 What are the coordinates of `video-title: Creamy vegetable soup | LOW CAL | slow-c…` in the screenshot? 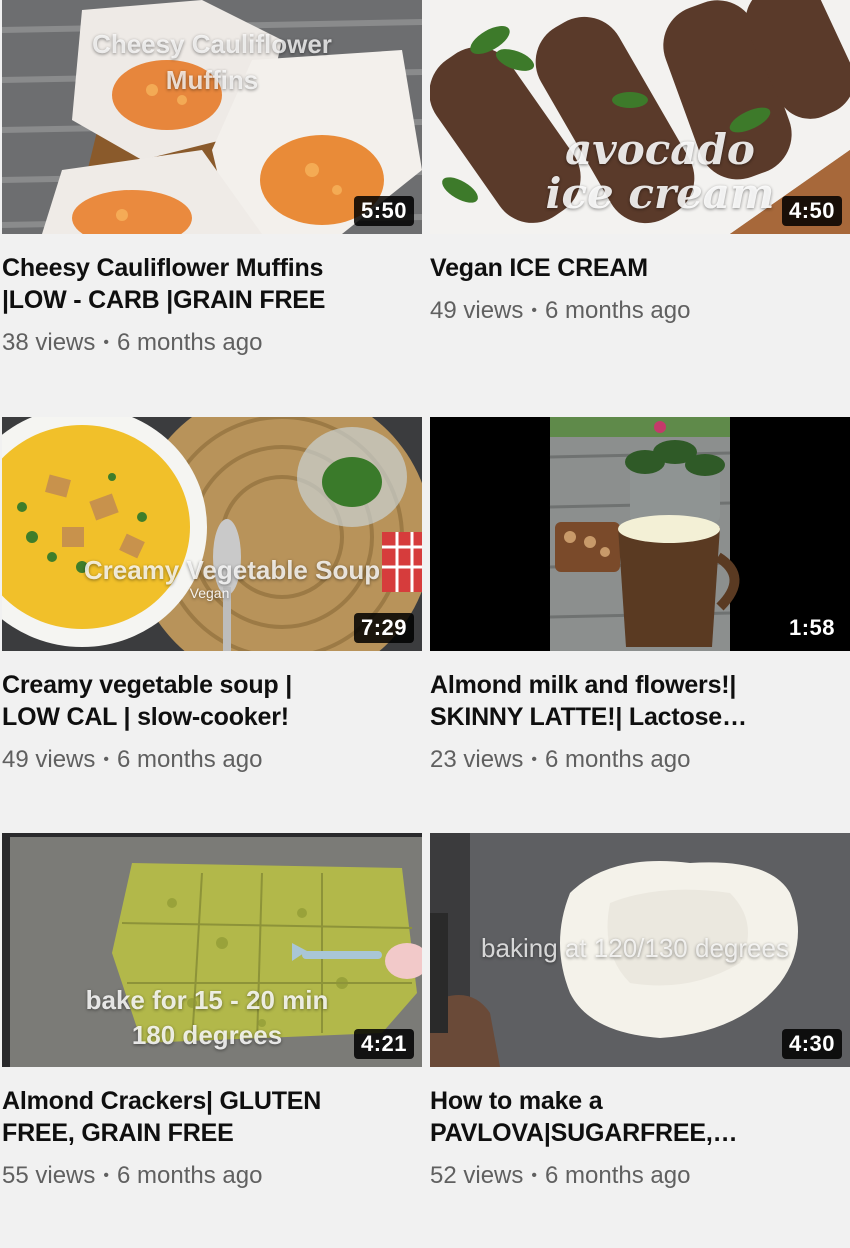 It's located at (212, 701).